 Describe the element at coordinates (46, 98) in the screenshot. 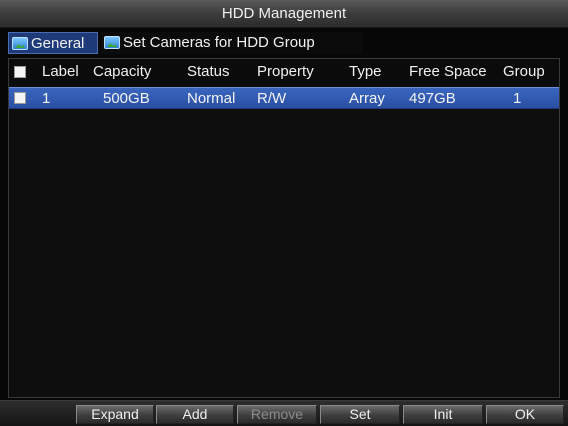

I see `cell-label: 1` at that location.